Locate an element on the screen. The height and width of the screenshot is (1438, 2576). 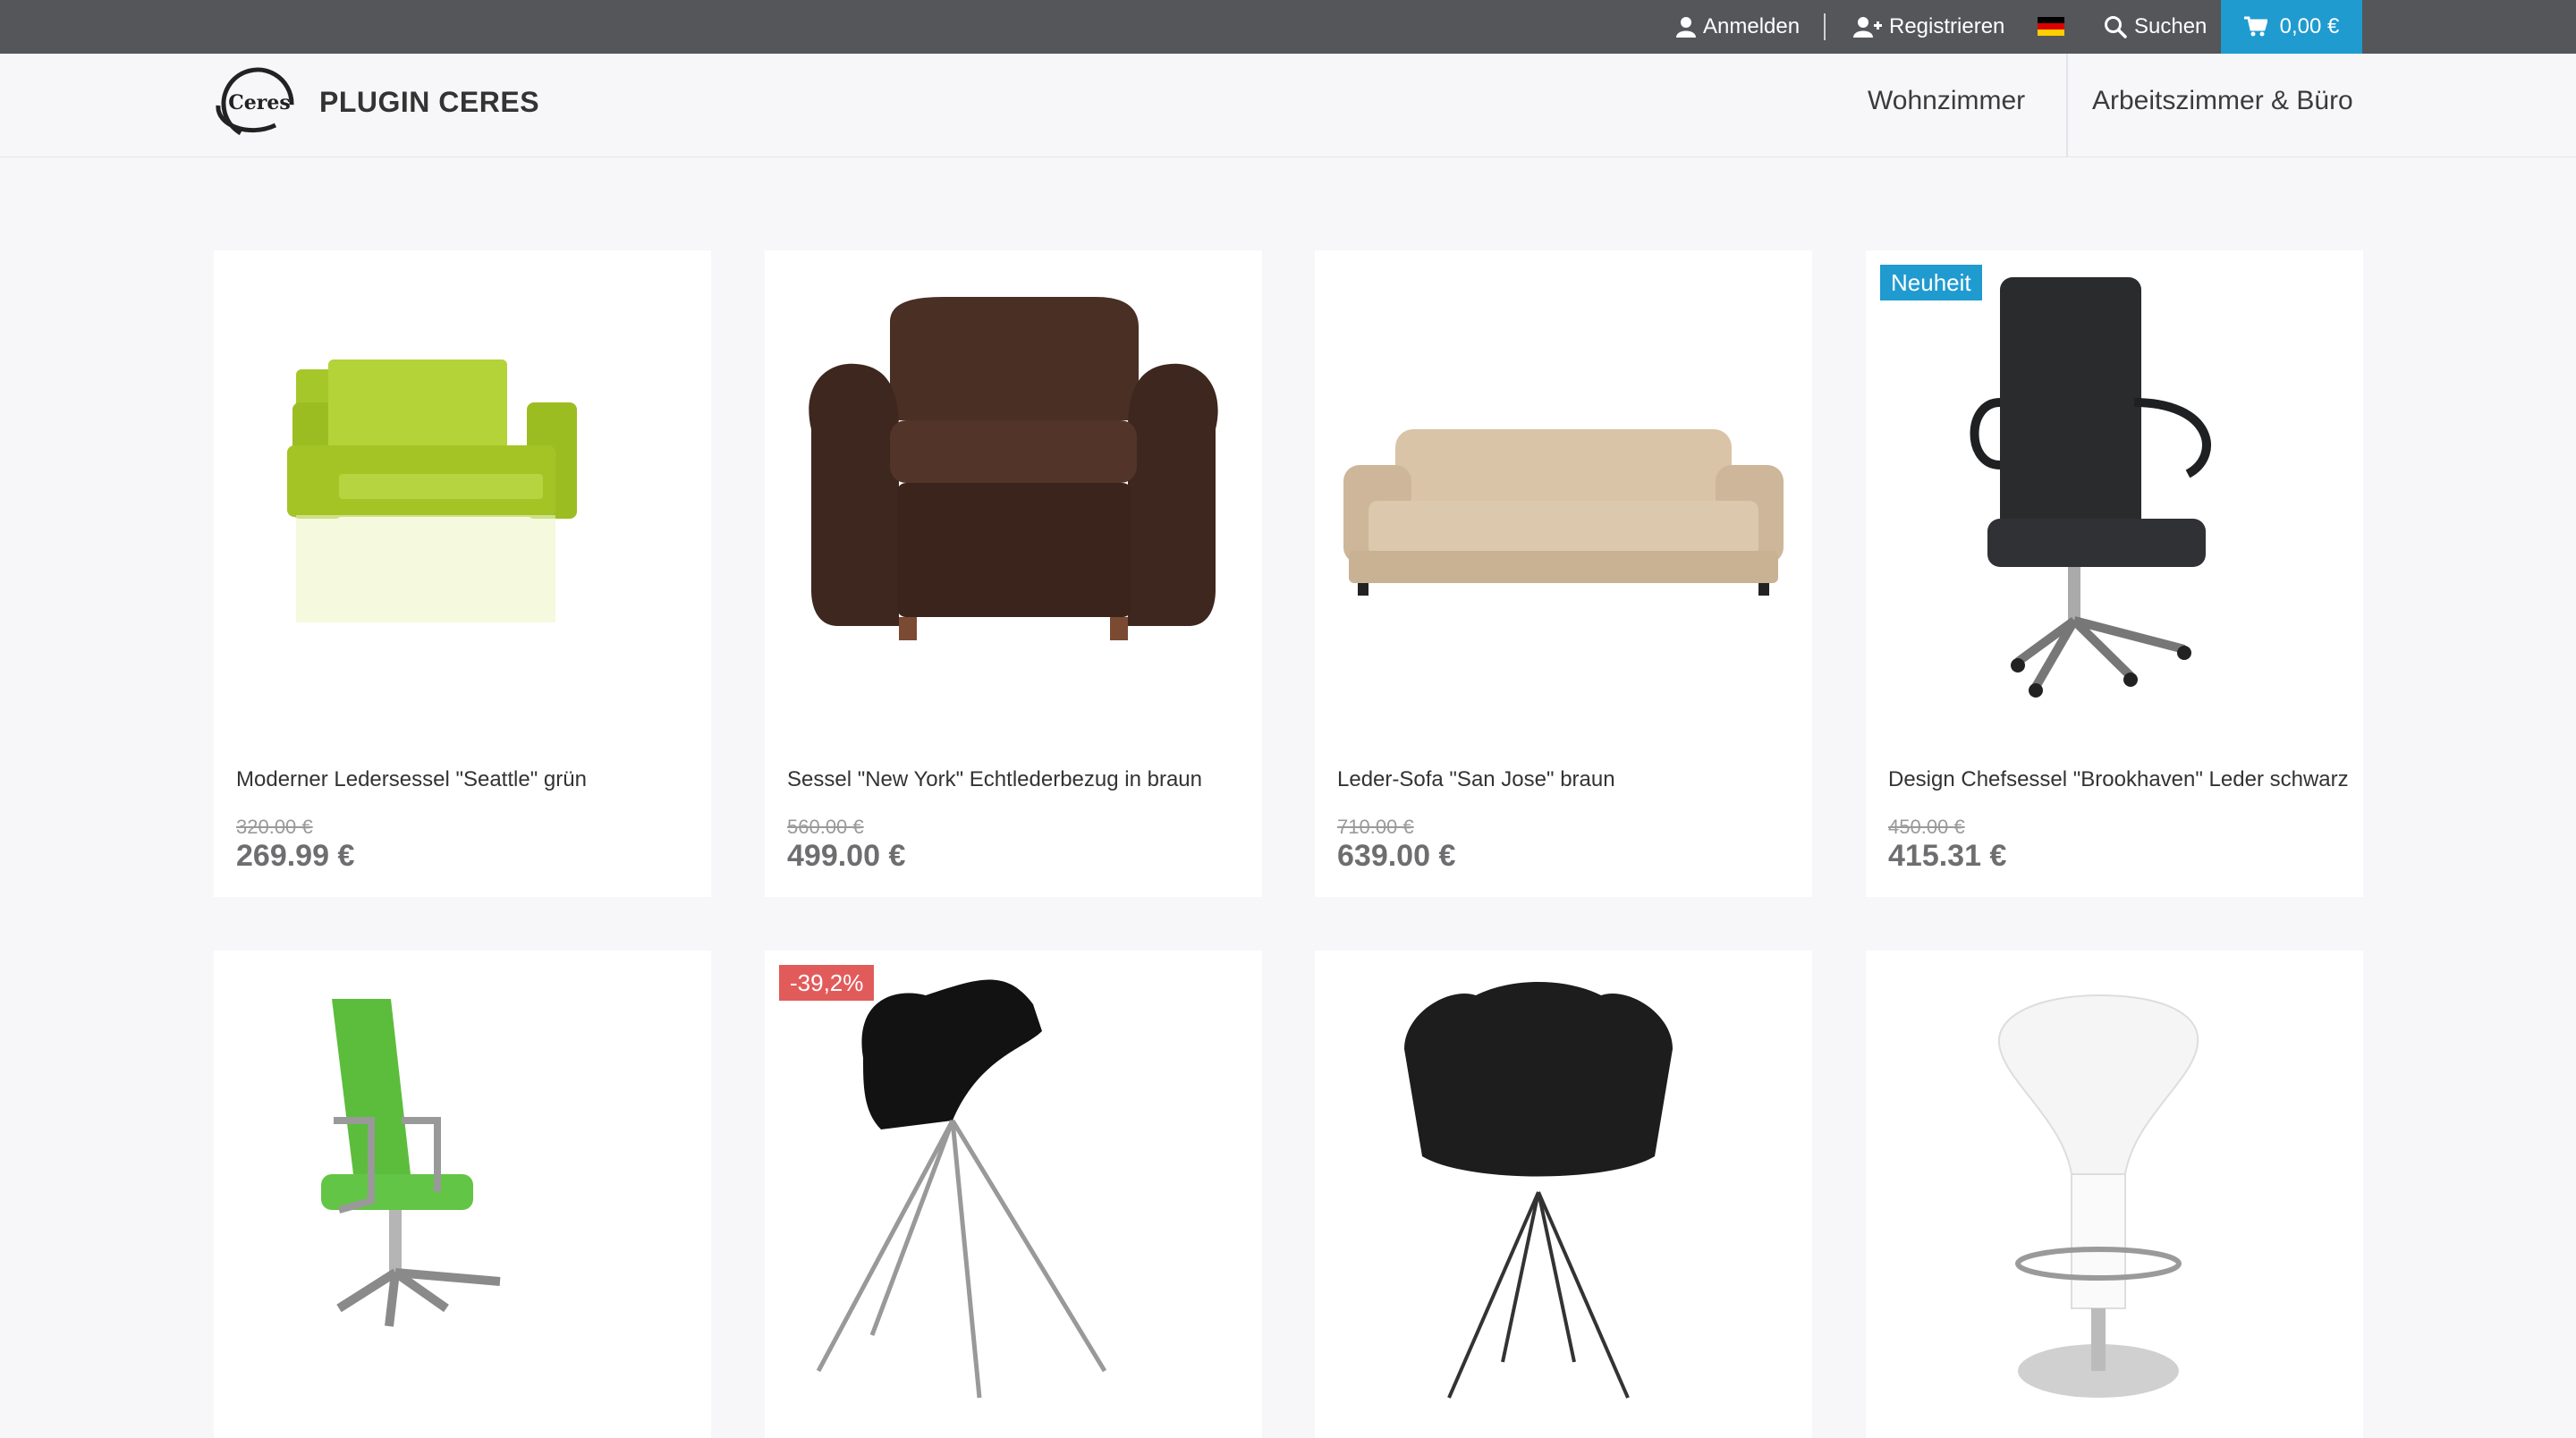
cart-button: 0,00 € is located at coordinates (2291, 27).